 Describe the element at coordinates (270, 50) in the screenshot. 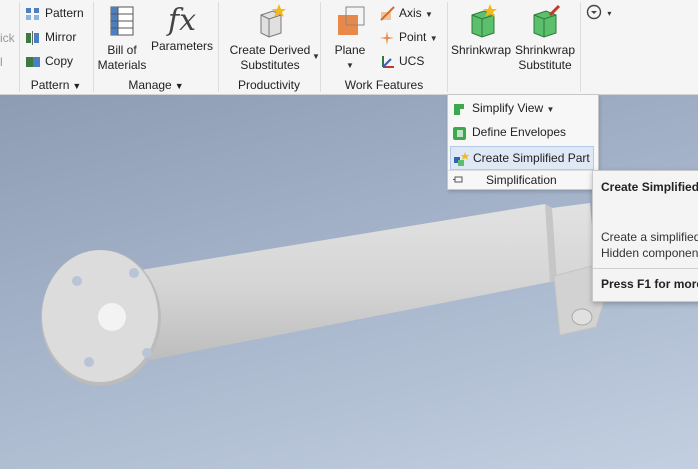

I see `derived-label-1: Create Derived` at that location.